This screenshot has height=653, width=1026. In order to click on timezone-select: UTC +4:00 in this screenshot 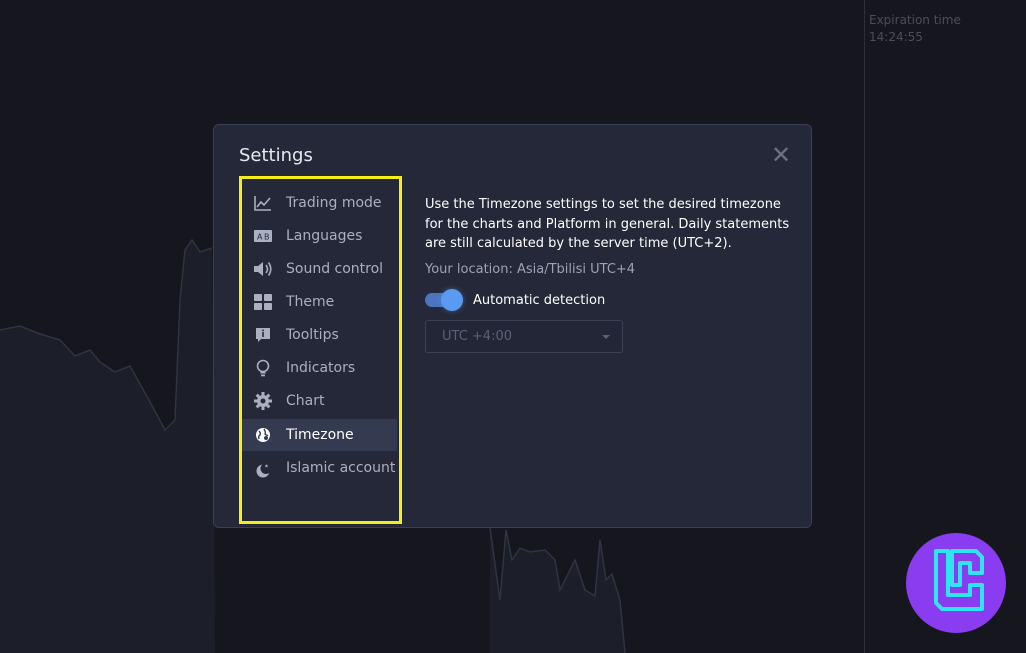, I will do `click(524, 336)`.